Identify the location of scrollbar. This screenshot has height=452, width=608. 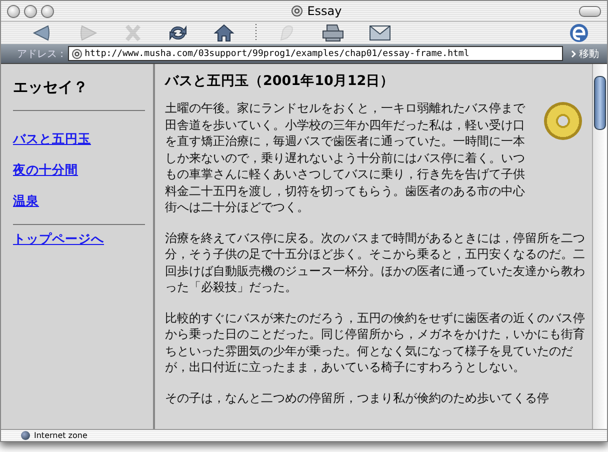
(599, 246).